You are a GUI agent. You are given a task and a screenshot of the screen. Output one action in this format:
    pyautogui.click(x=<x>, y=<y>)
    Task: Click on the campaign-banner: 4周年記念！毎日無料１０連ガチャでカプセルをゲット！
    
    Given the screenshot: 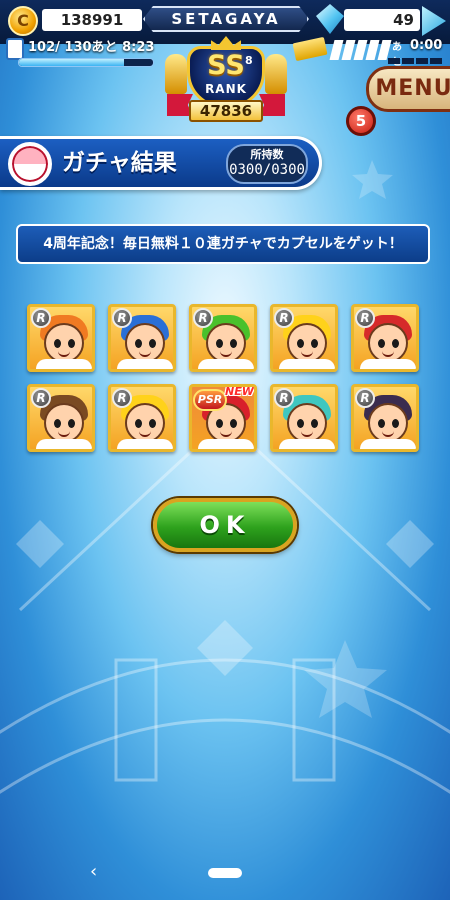 What is the action you would take?
    pyautogui.click(x=223, y=244)
    